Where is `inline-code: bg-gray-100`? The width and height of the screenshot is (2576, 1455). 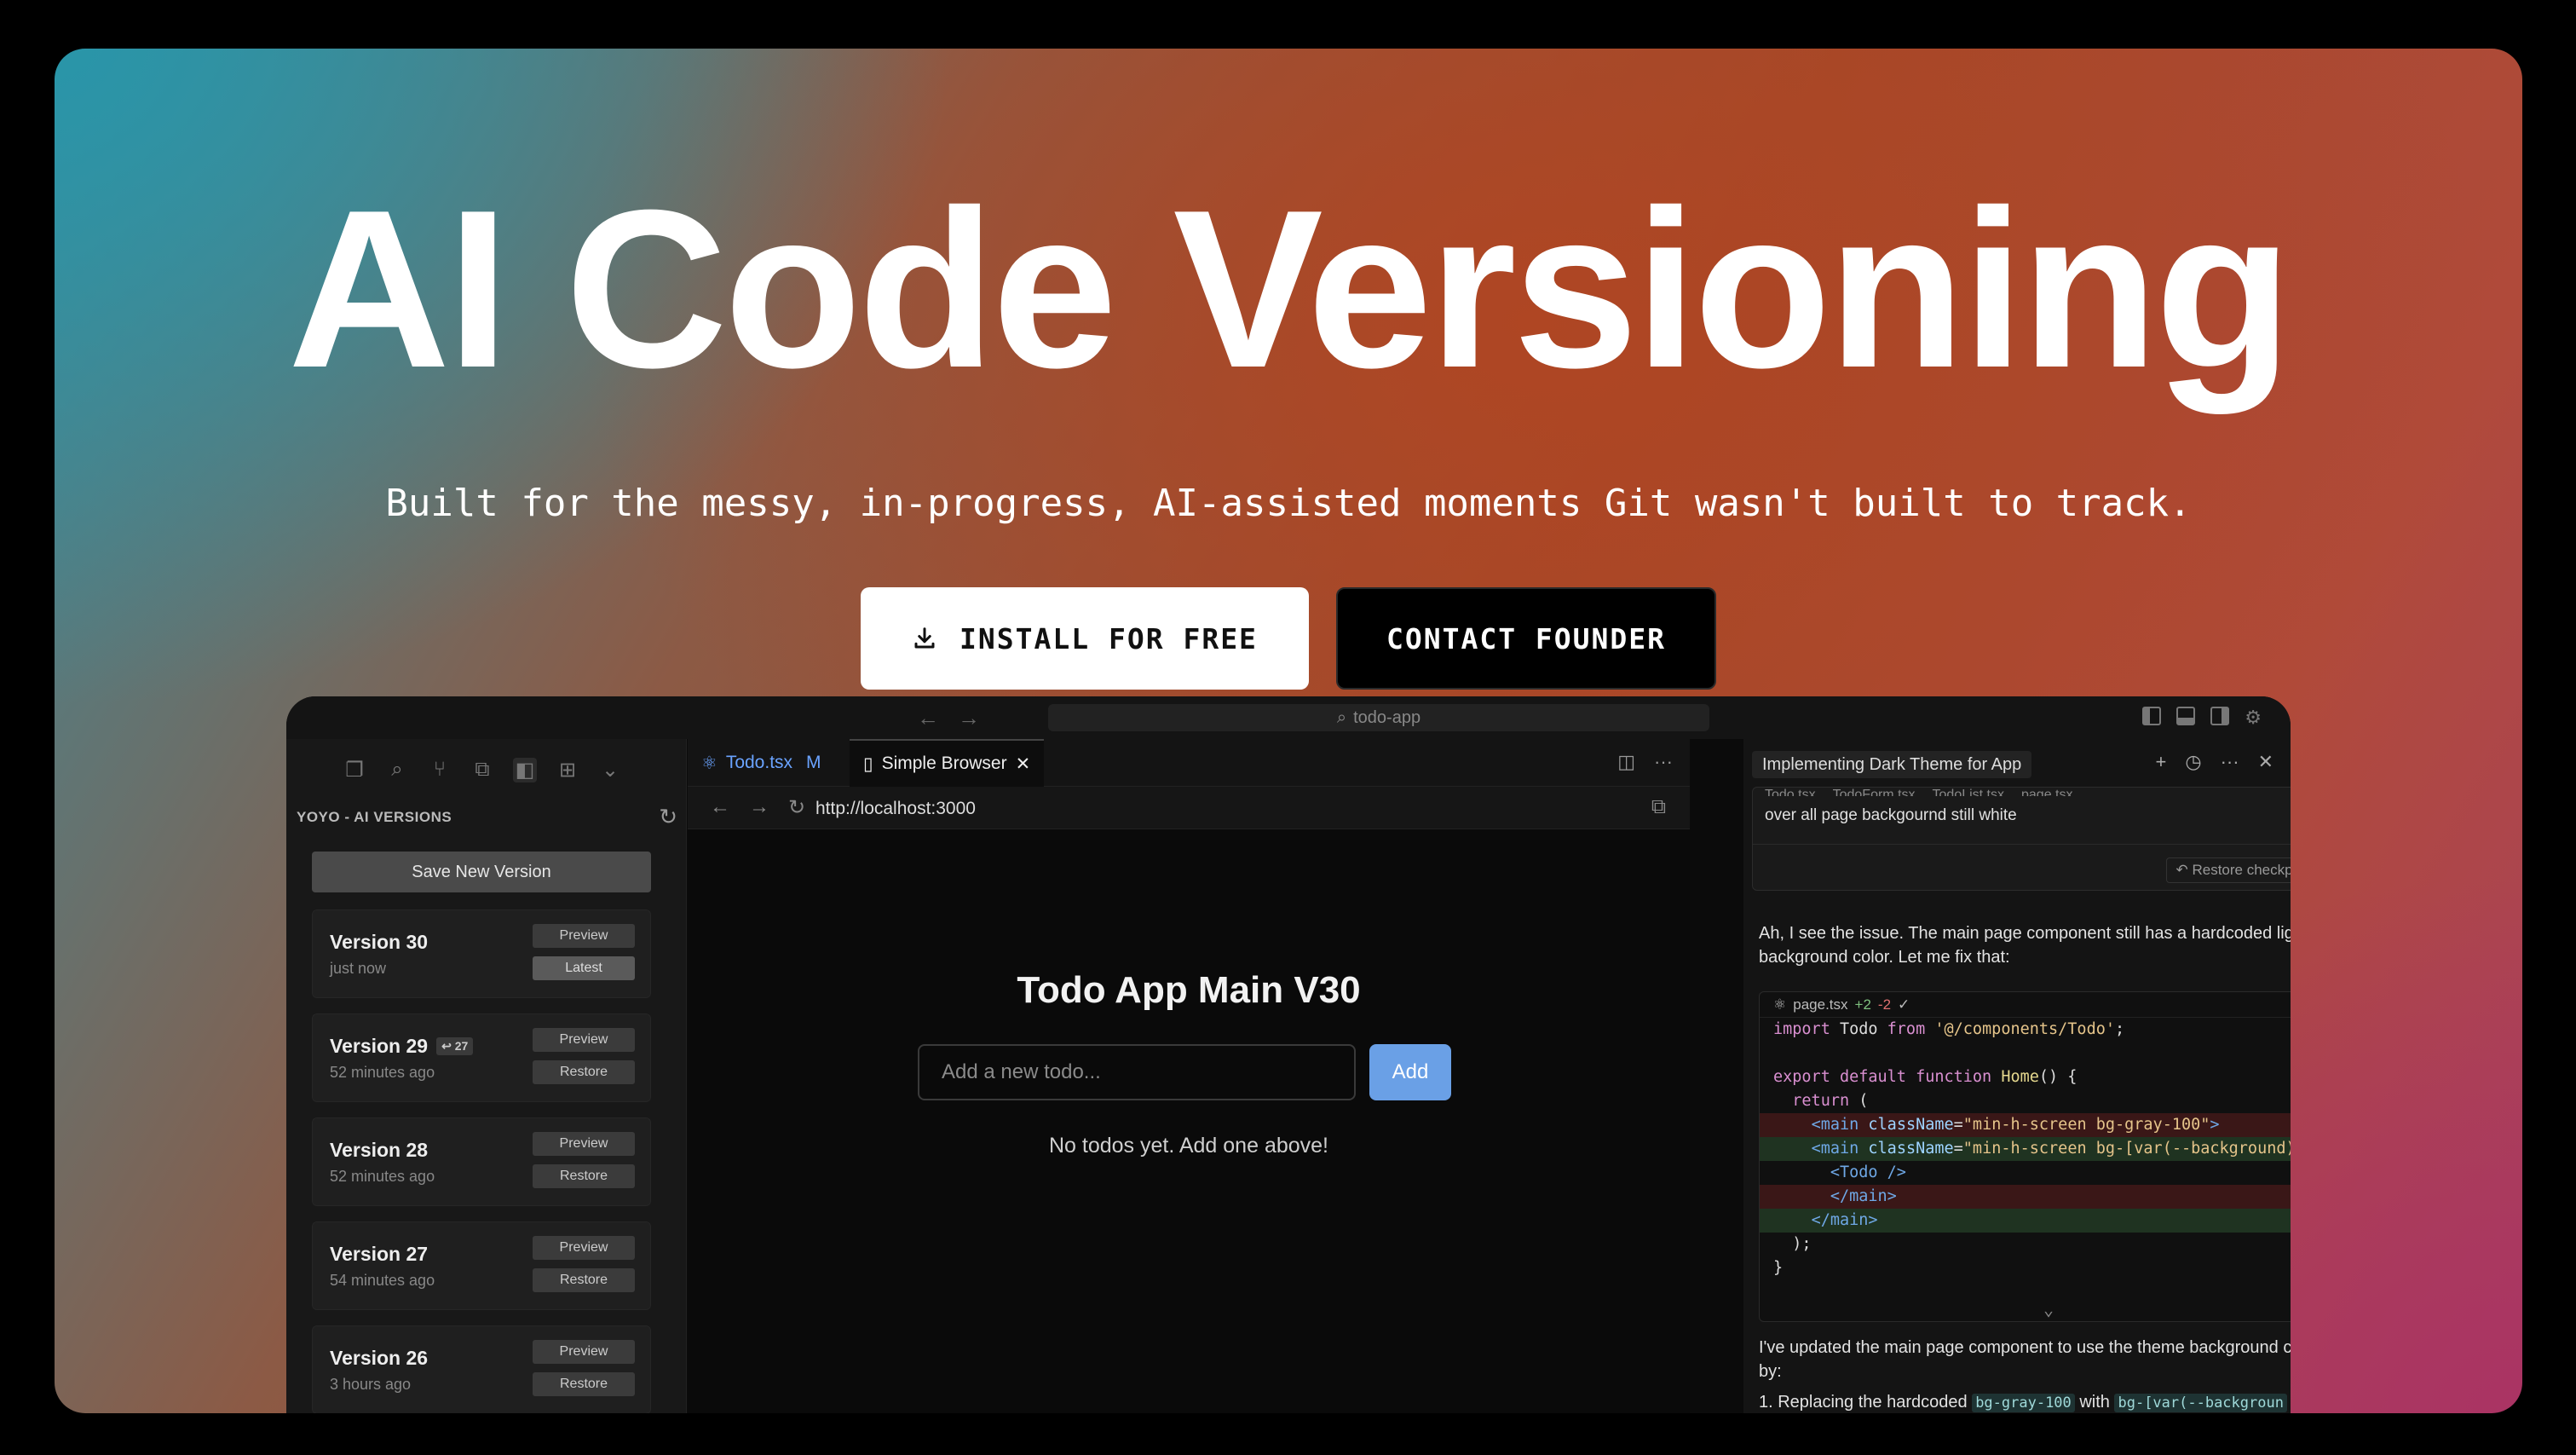 inline-code: bg-gray-100 is located at coordinates (2023, 1403).